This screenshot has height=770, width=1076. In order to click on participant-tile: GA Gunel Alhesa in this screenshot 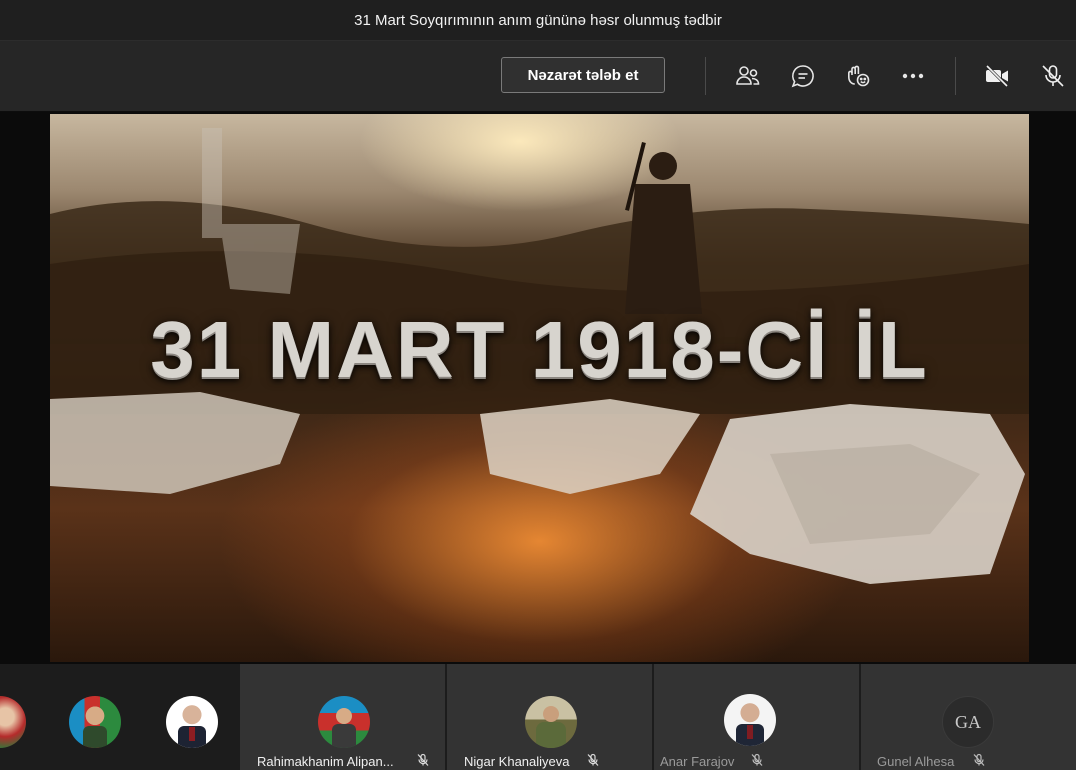, I will do `click(968, 717)`.